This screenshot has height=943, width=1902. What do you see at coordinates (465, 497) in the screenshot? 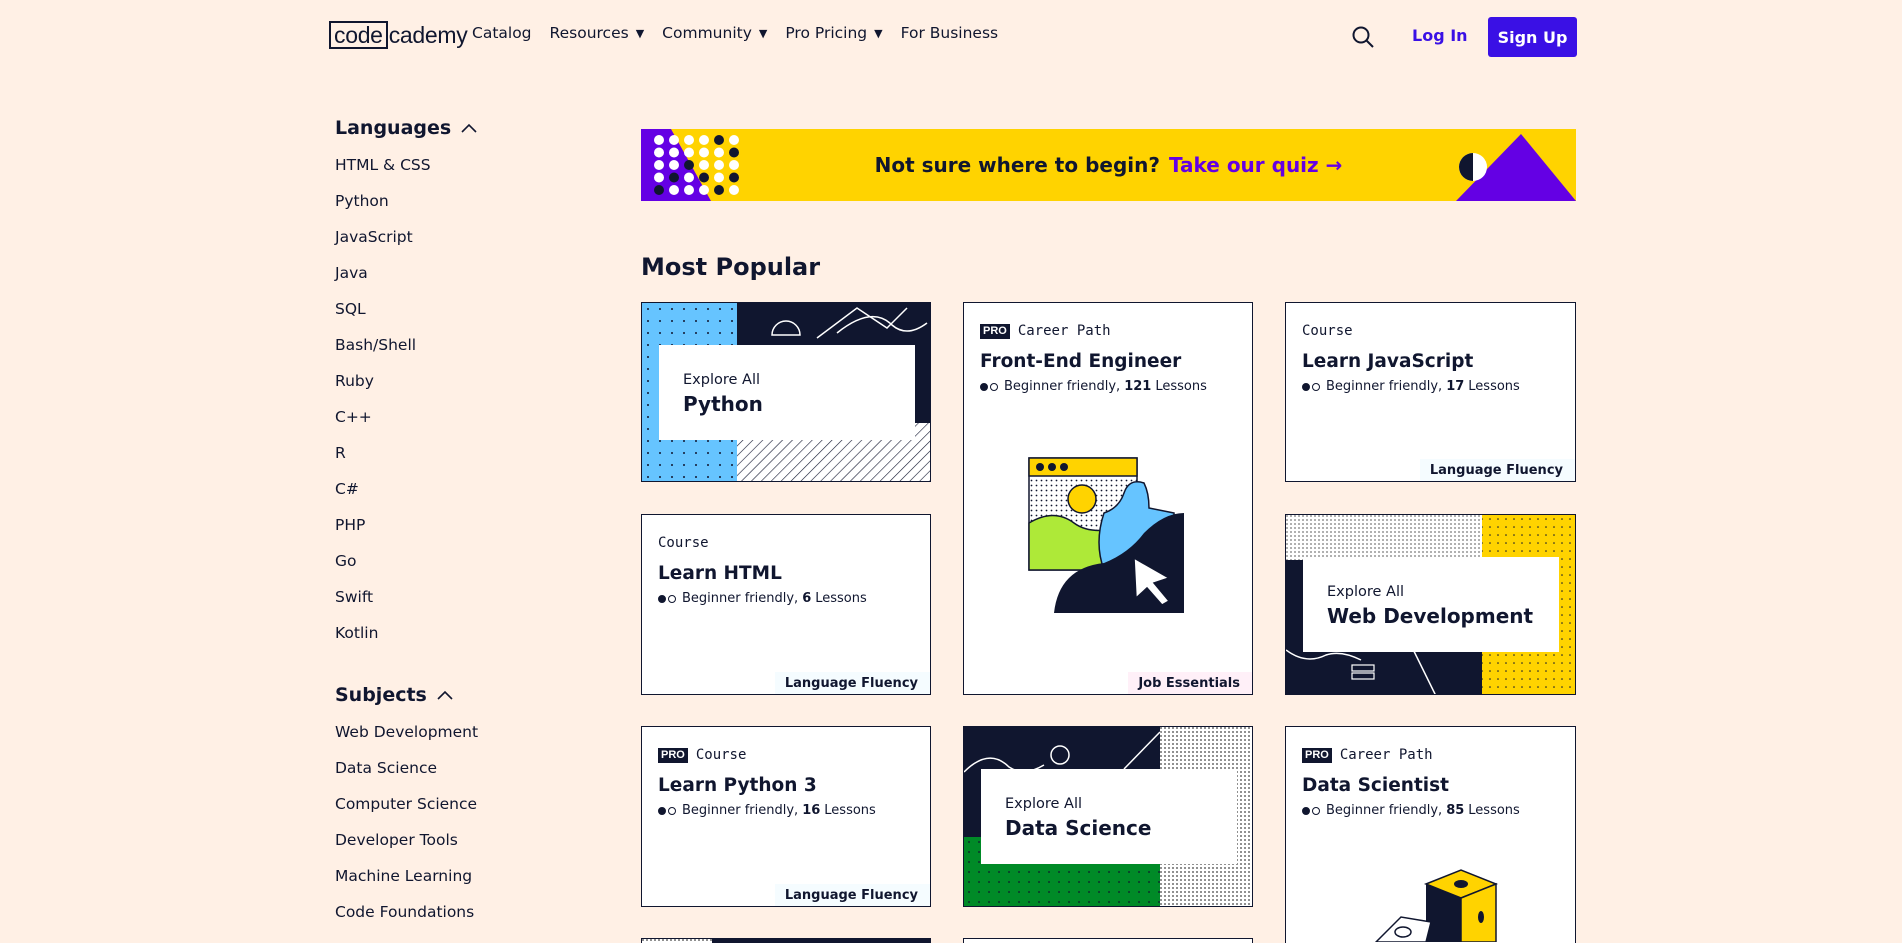
I see `sidebar-item-csharp: C#` at bounding box center [465, 497].